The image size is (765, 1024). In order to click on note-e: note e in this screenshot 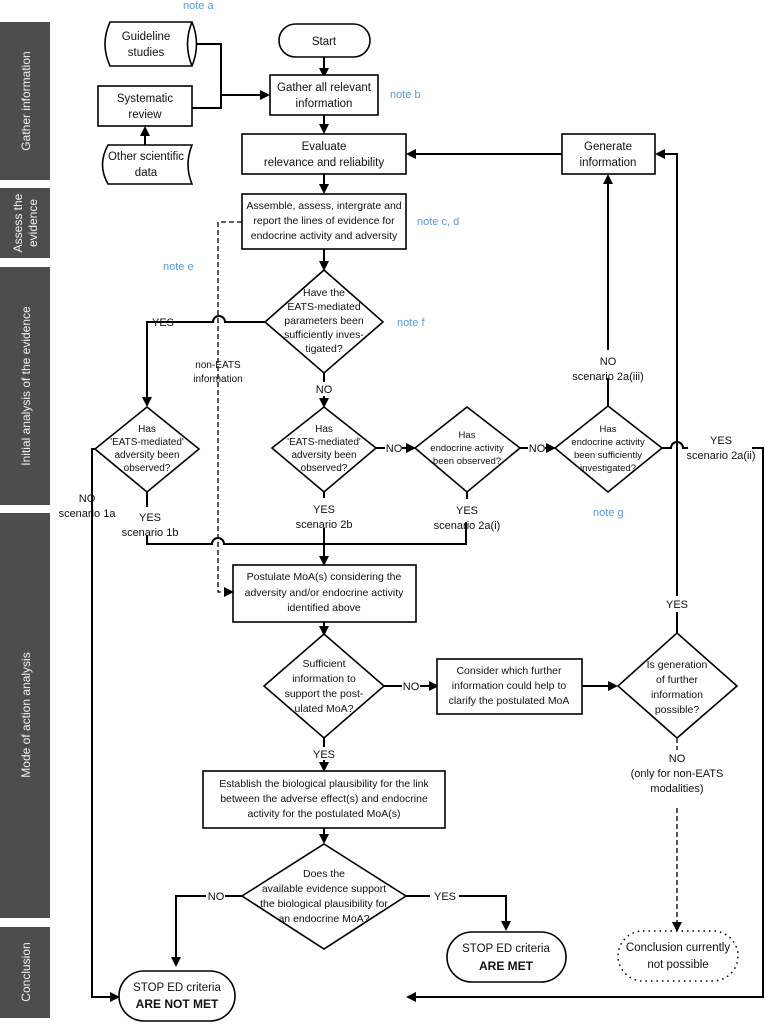, I will do `click(178, 267)`.